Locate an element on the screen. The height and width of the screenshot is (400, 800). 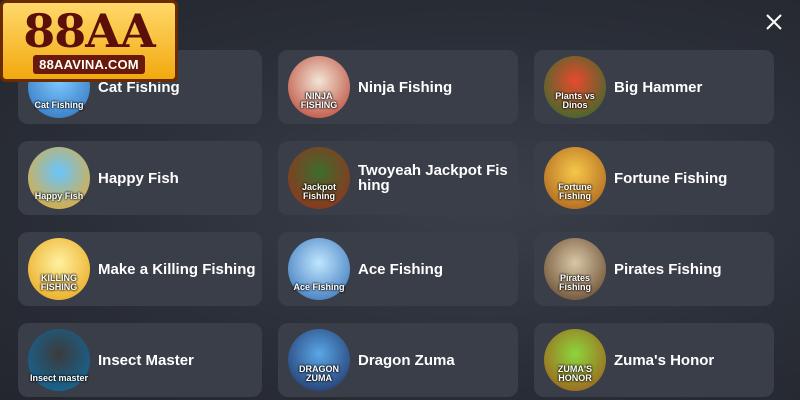
logo-url: 88AAVINA.COM is located at coordinates (89, 64).